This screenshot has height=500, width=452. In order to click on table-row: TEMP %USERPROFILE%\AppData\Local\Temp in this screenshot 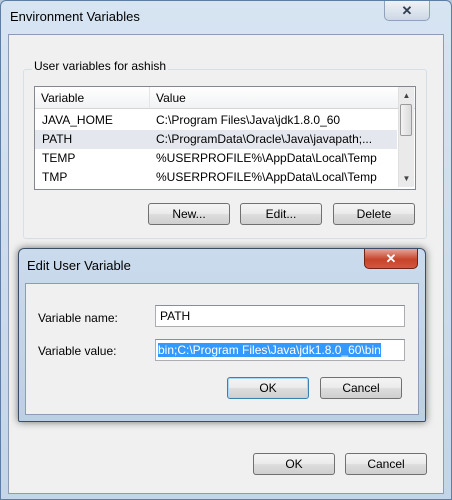, I will do `click(216, 158)`.